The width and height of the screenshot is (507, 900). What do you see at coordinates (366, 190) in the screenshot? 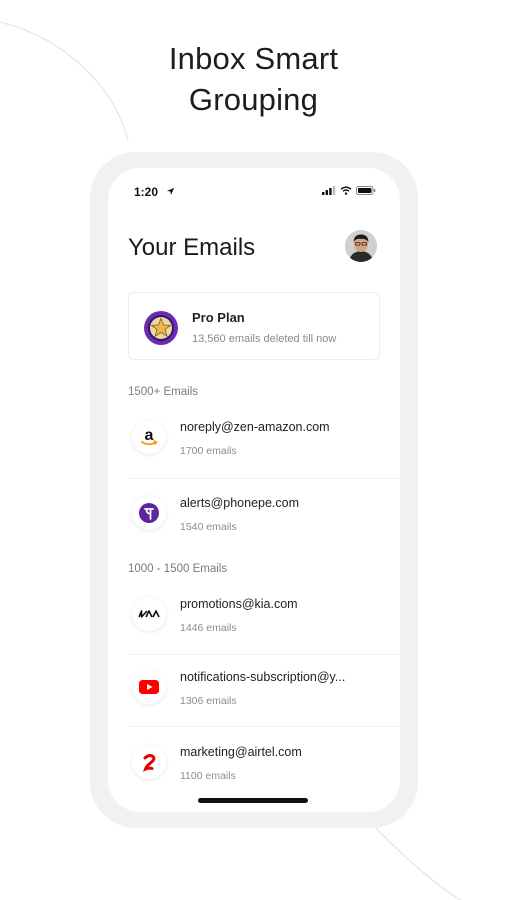
I see `battery-icon` at bounding box center [366, 190].